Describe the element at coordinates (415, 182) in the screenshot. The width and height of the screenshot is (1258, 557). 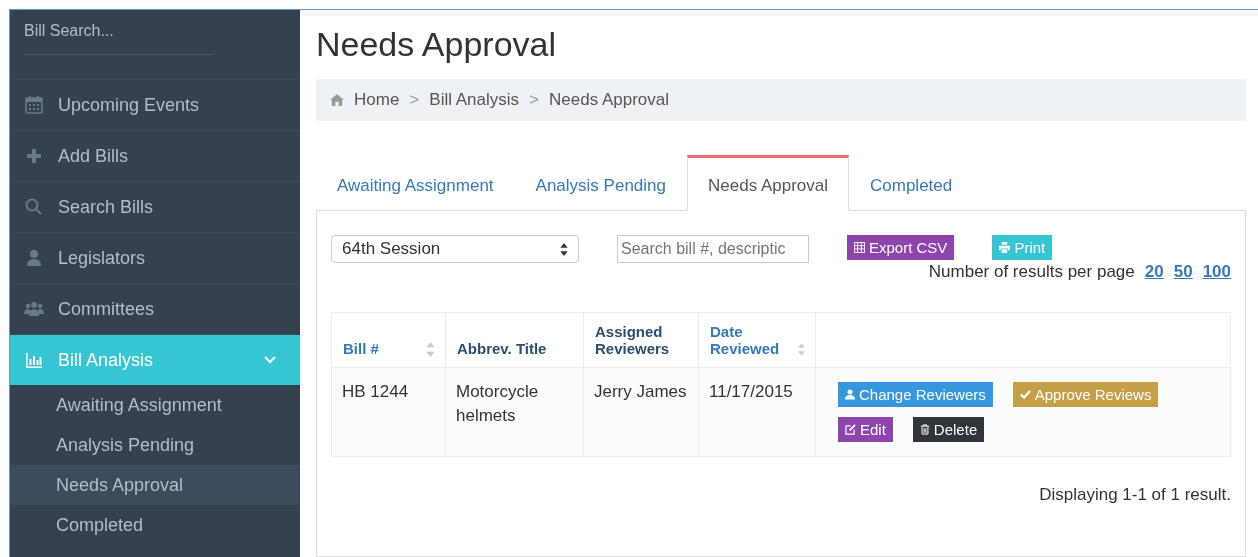
I see `tab: Awaiting Assignment` at that location.